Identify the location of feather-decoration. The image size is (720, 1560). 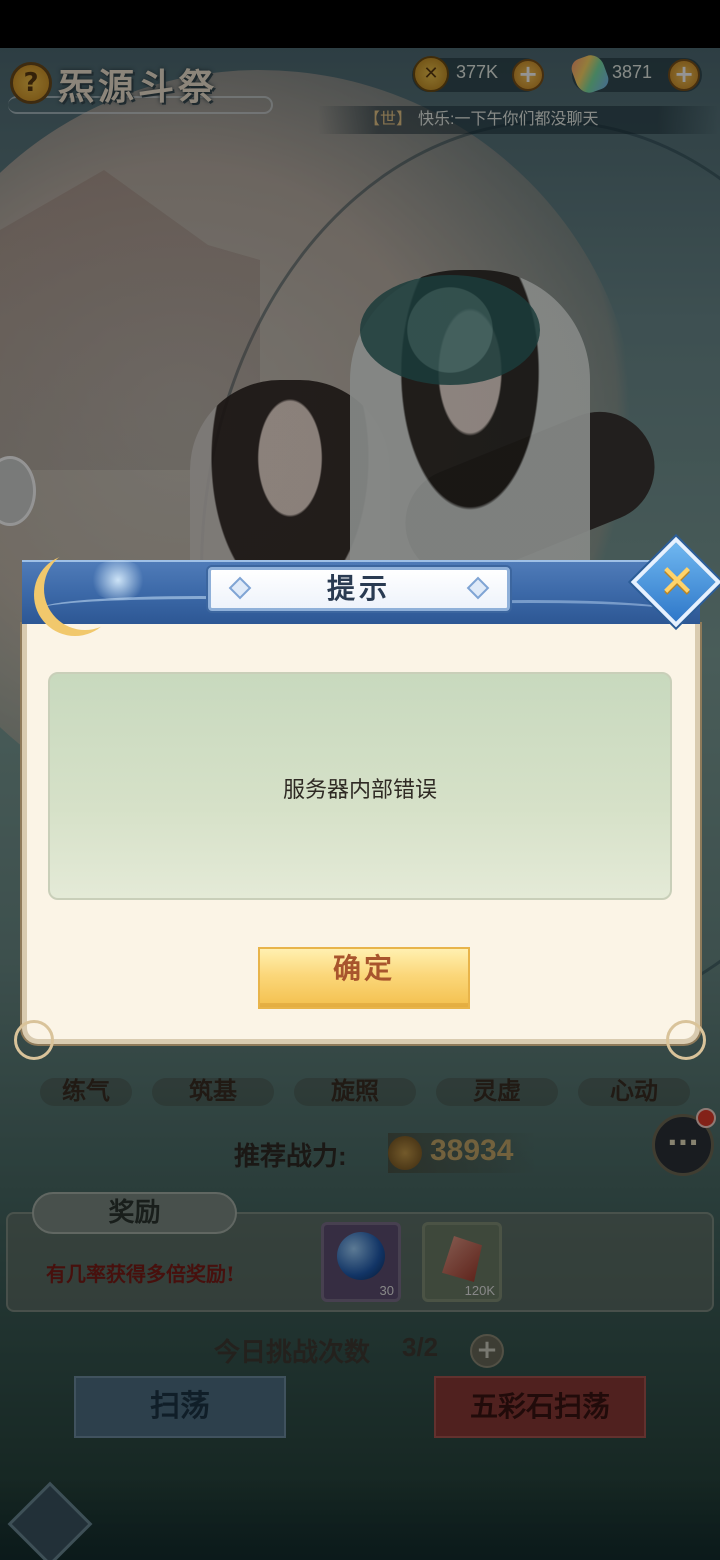
(118, 580).